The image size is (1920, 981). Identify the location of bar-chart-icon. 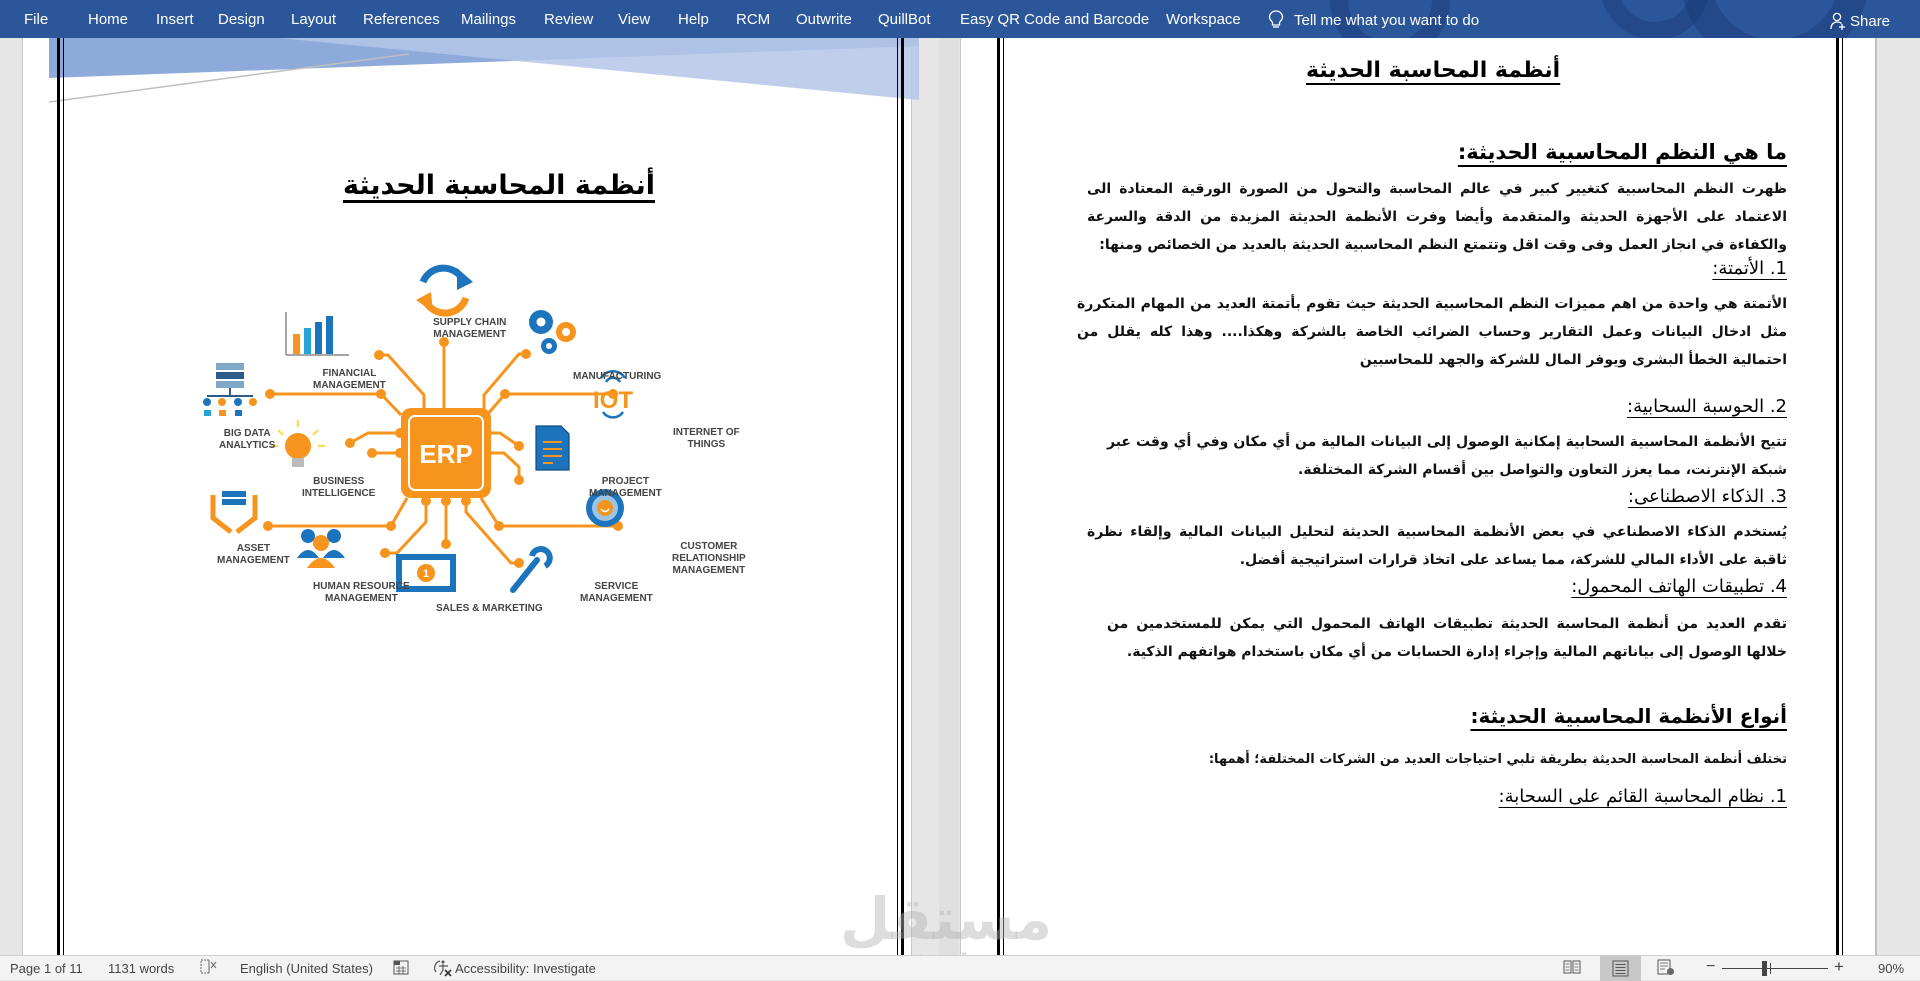
(317, 334).